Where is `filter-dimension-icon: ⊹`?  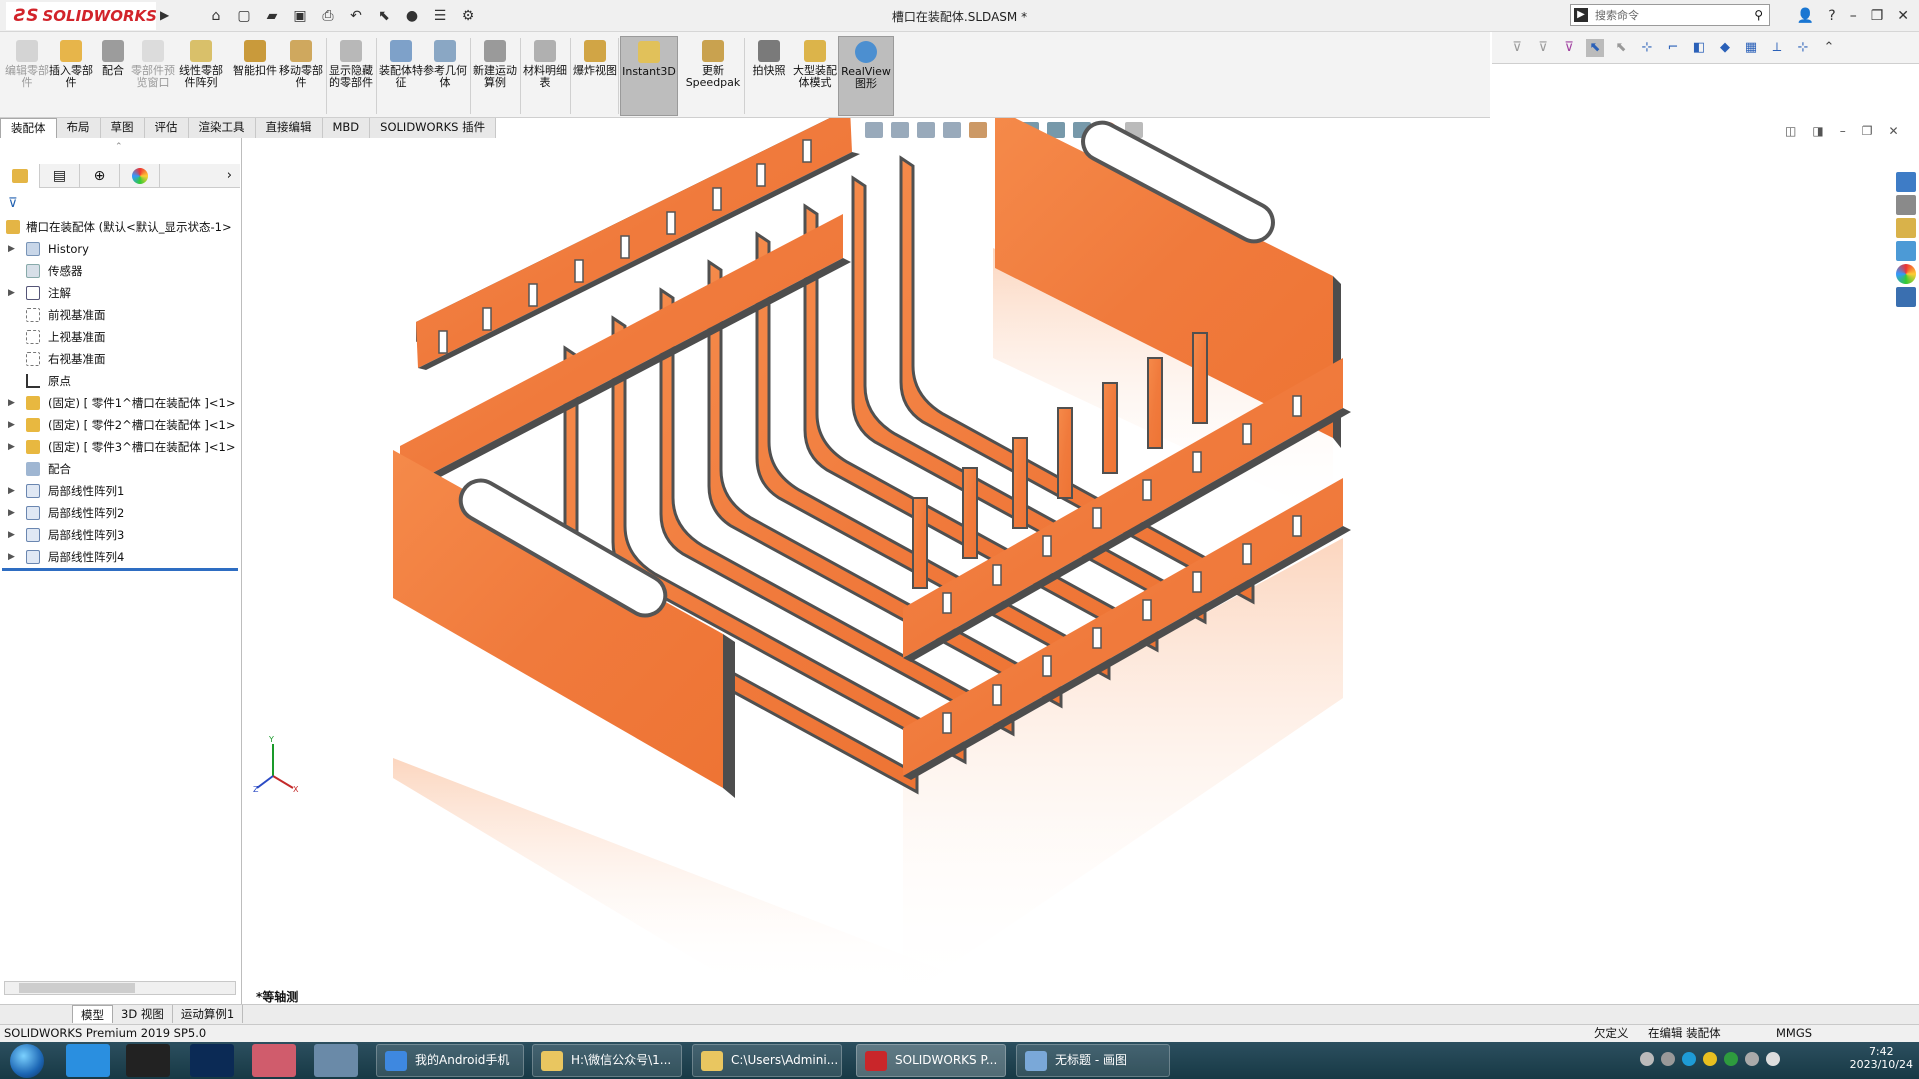
filter-dimension-icon: ⊹ is located at coordinates (1803, 48).